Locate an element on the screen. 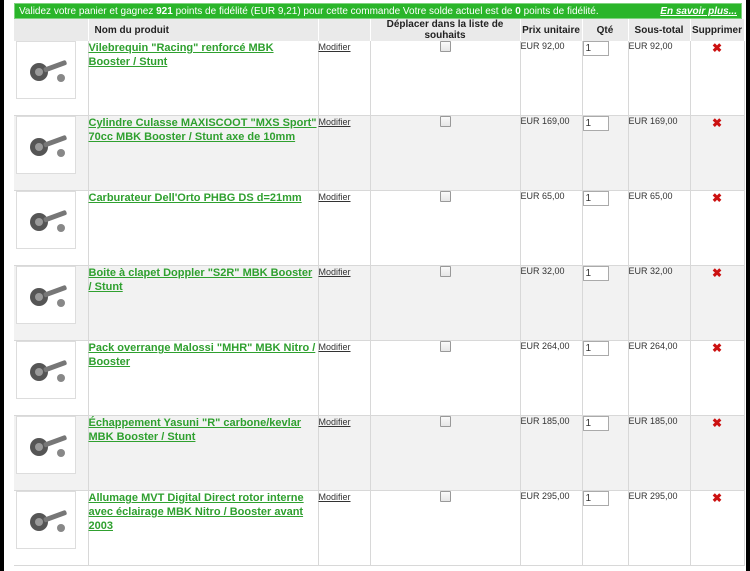  subtotal: EUR 295,00 is located at coordinates (659, 528).